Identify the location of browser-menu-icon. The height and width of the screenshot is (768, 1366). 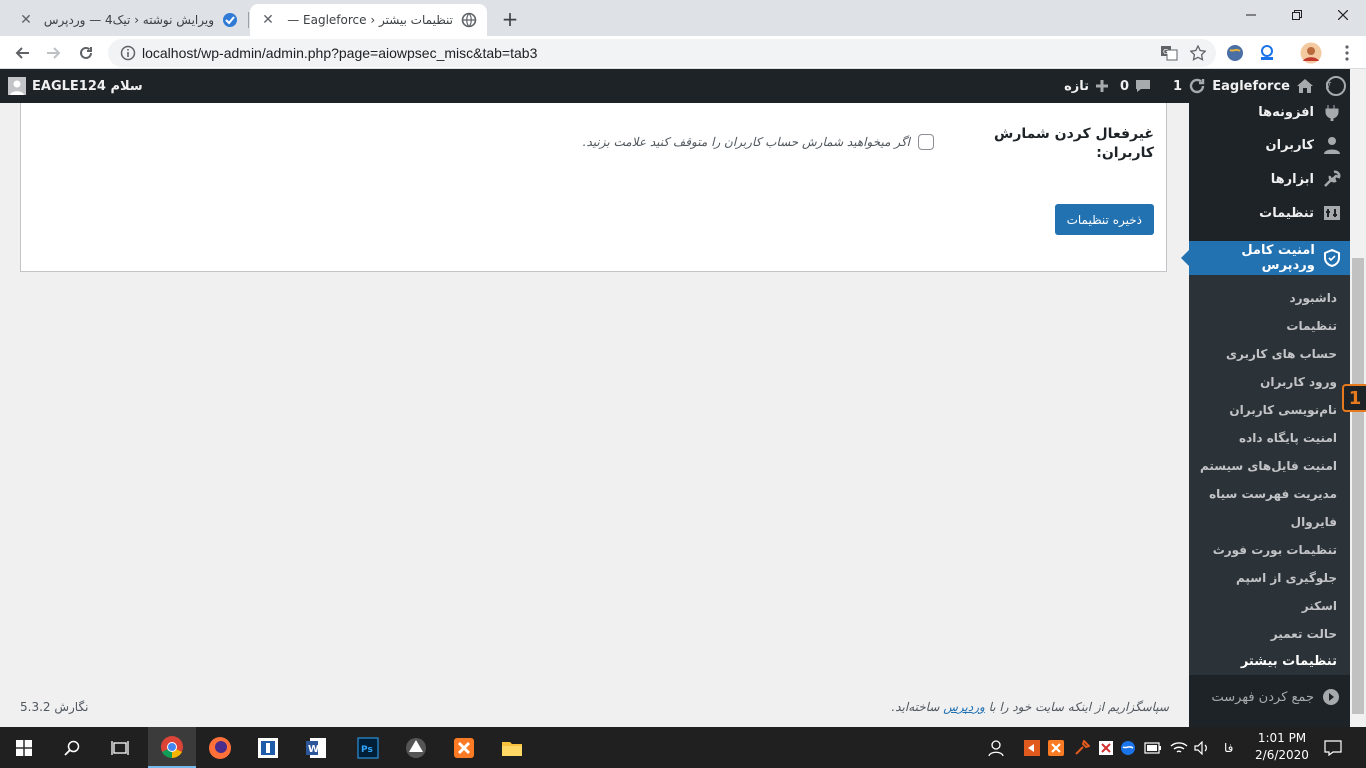
(1347, 53).